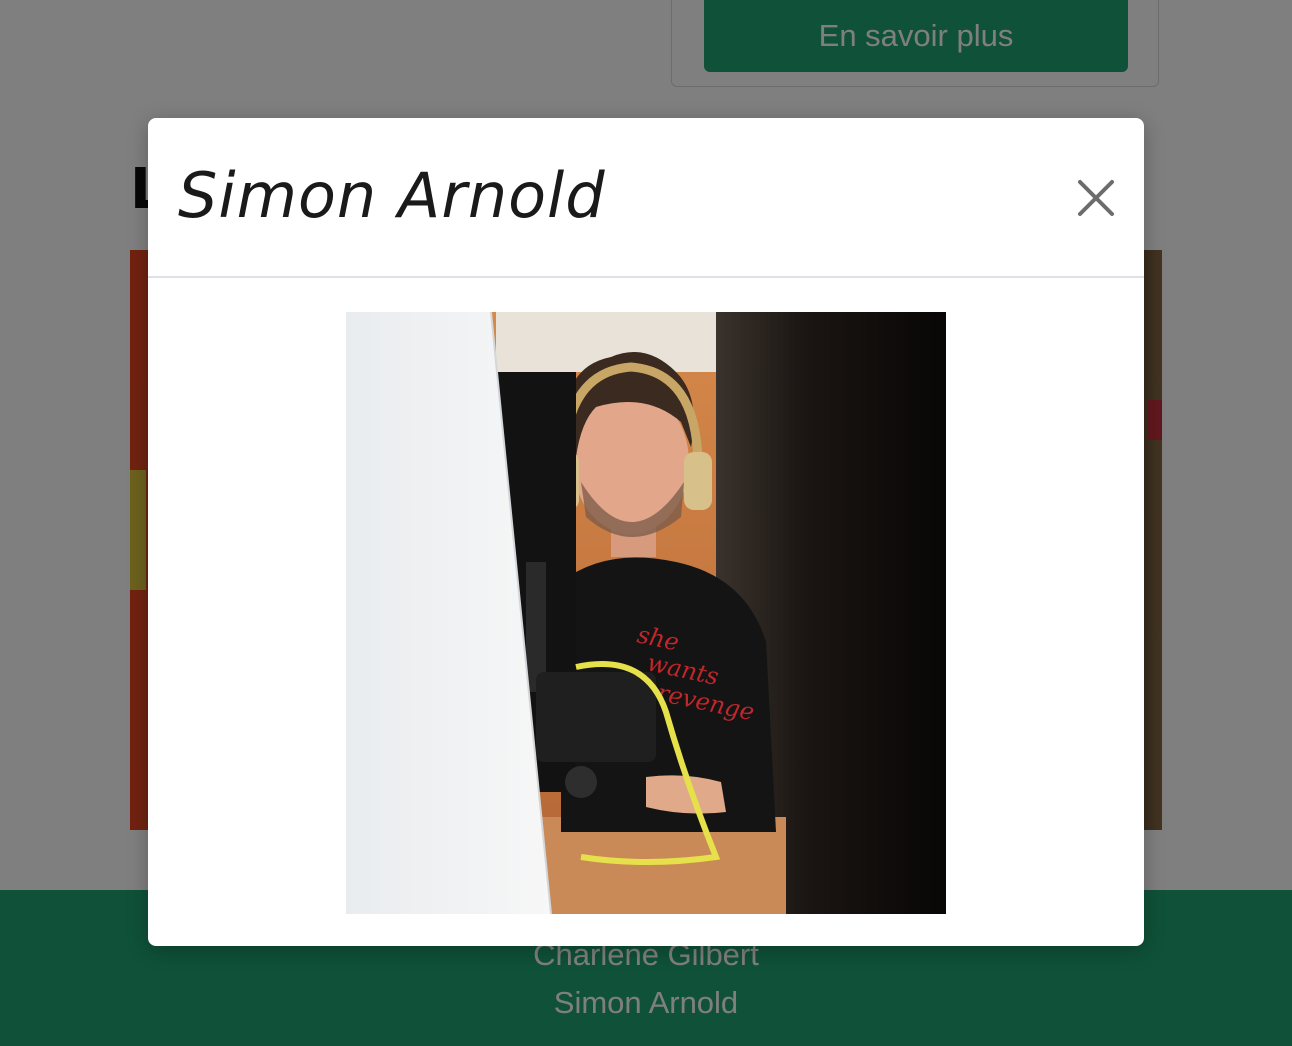  What do you see at coordinates (646, 198) in the screenshot?
I see `modal-header: Simon Arnold` at bounding box center [646, 198].